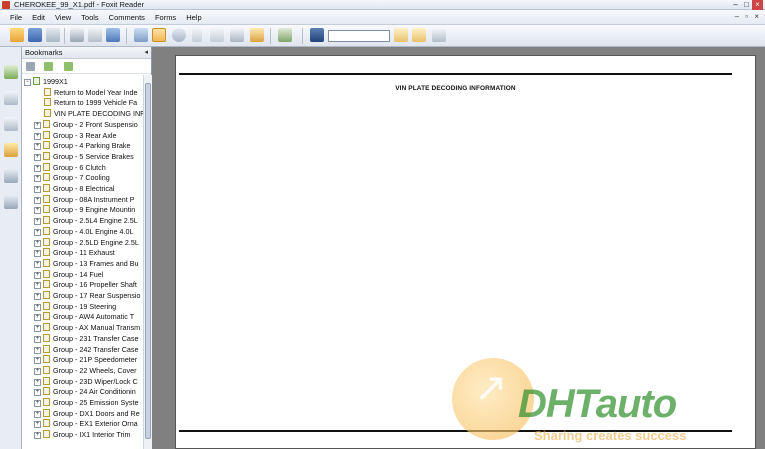  I want to click on bookmark-item: + Group - AX Manual Transm, so click(87, 328).